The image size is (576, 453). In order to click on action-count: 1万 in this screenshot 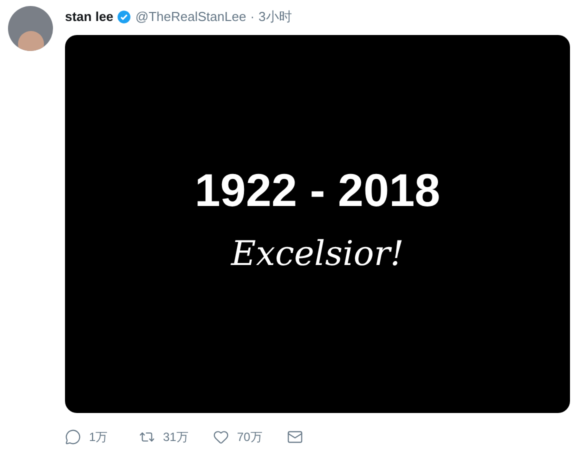, I will do `click(98, 437)`.